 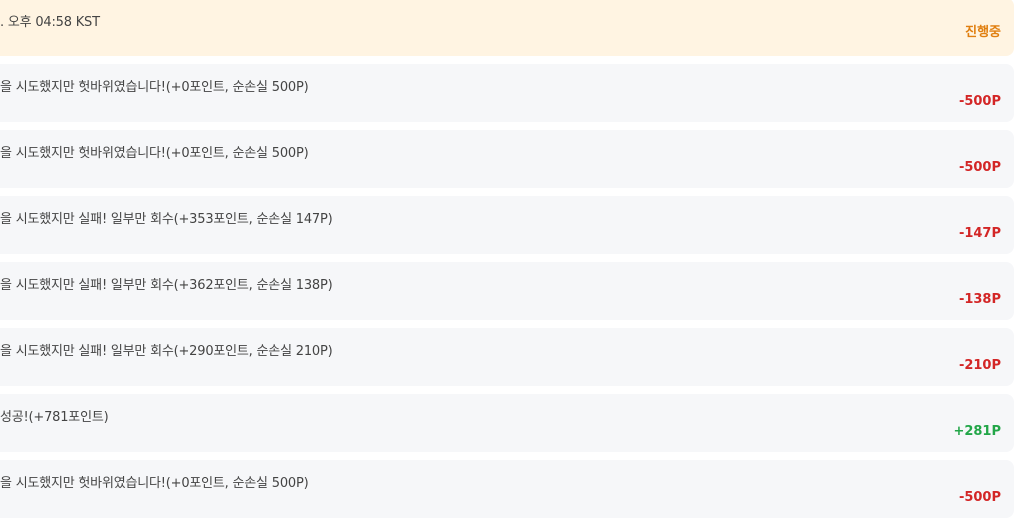 What do you see at coordinates (50, 22) in the screenshot?
I see `timestamp-text: . 오후 04:58 KST` at bounding box center [50, 22].